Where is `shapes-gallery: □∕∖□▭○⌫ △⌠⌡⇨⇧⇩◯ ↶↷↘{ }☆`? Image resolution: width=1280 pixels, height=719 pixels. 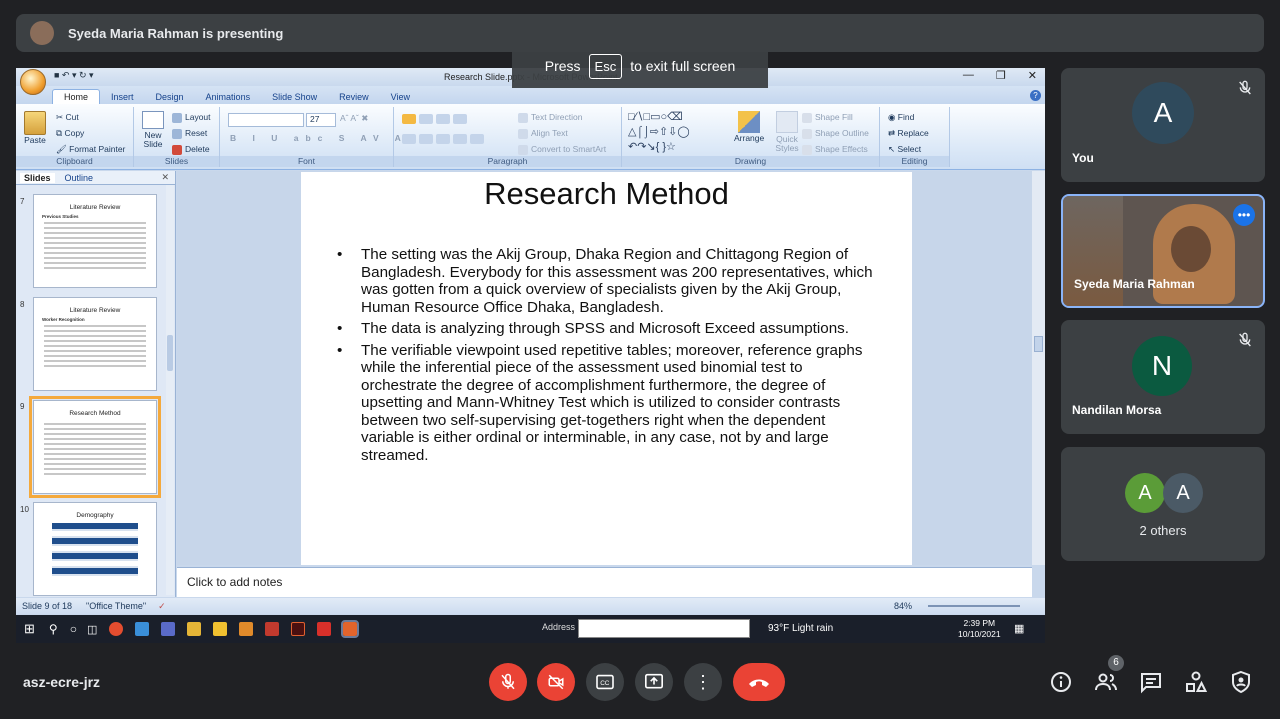
shapes-gallery: □∕∖□▭○⌫ △⌠⌡⇨⇧⇩◯ ↶↷↘{ }☆ is located at coordinates (659, 132).